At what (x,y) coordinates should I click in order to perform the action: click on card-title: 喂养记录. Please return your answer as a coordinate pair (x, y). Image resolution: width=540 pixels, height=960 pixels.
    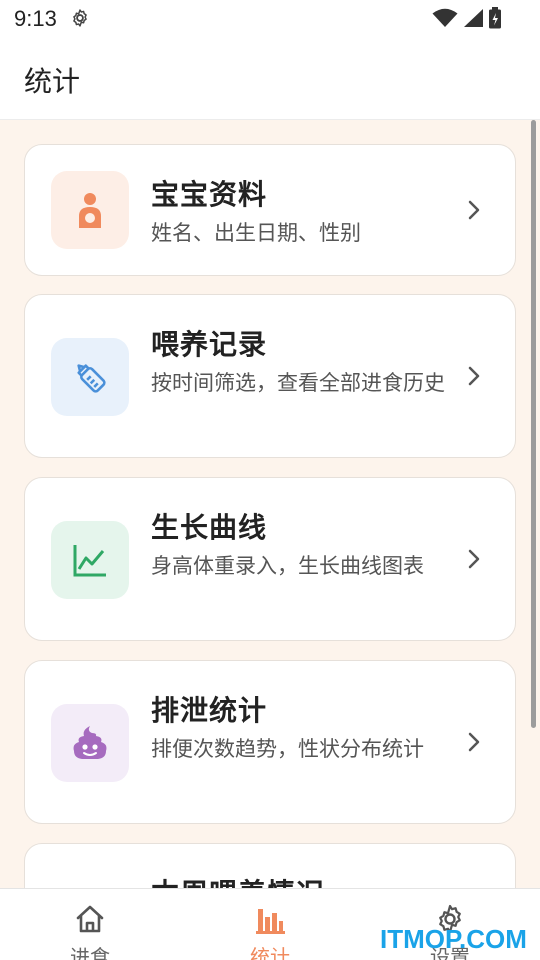
    Looking at the image, I should click on (209, 344).